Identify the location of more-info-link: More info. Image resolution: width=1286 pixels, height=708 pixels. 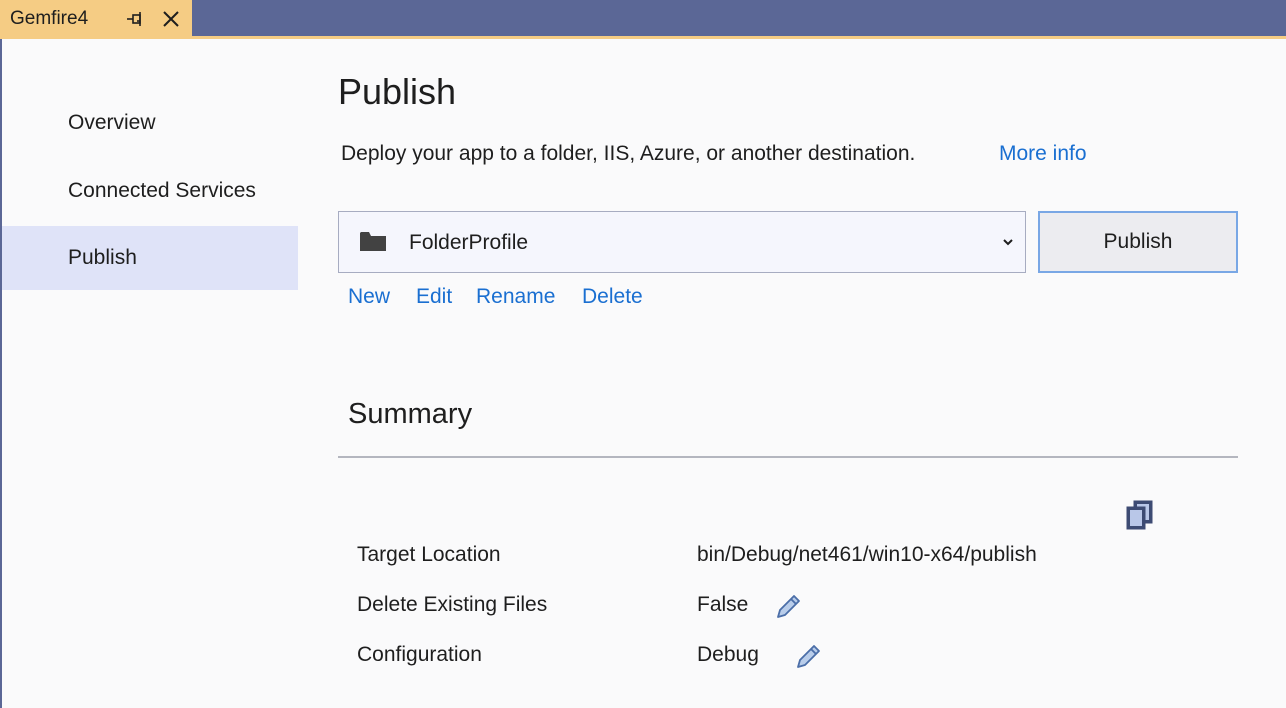
(1043, 154).